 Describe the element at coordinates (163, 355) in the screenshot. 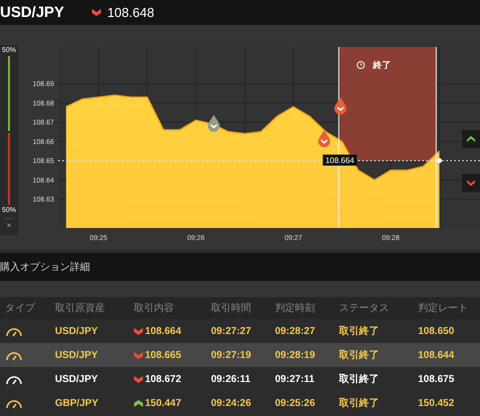

I see `strike-rate-cell: 108.665` at that location.